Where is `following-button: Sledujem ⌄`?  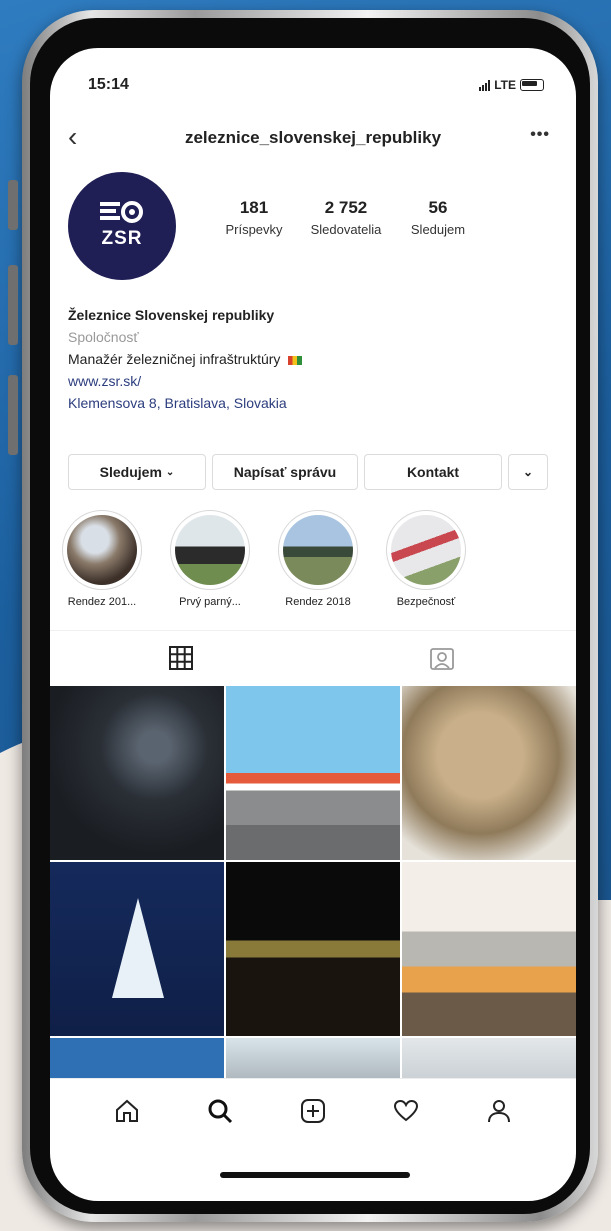
following-button: Sledujem ⌄ is located at coordinates (137, 472).